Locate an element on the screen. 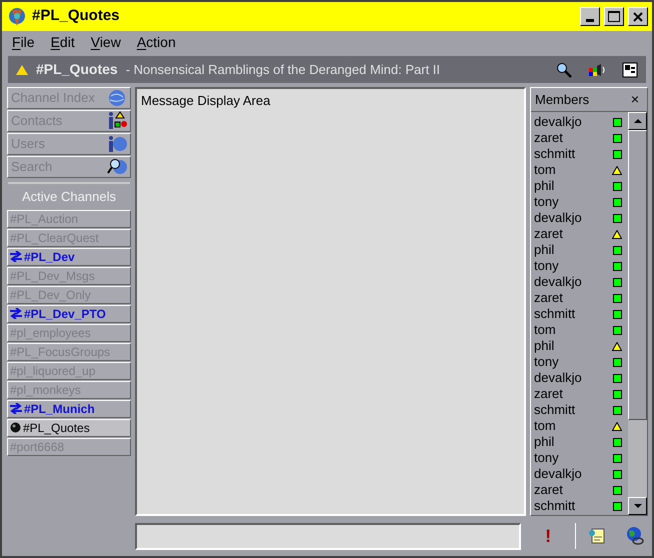 The width and height of the screenshot is (654, 558). scroll-thumb is located at coordinates (637, 275).